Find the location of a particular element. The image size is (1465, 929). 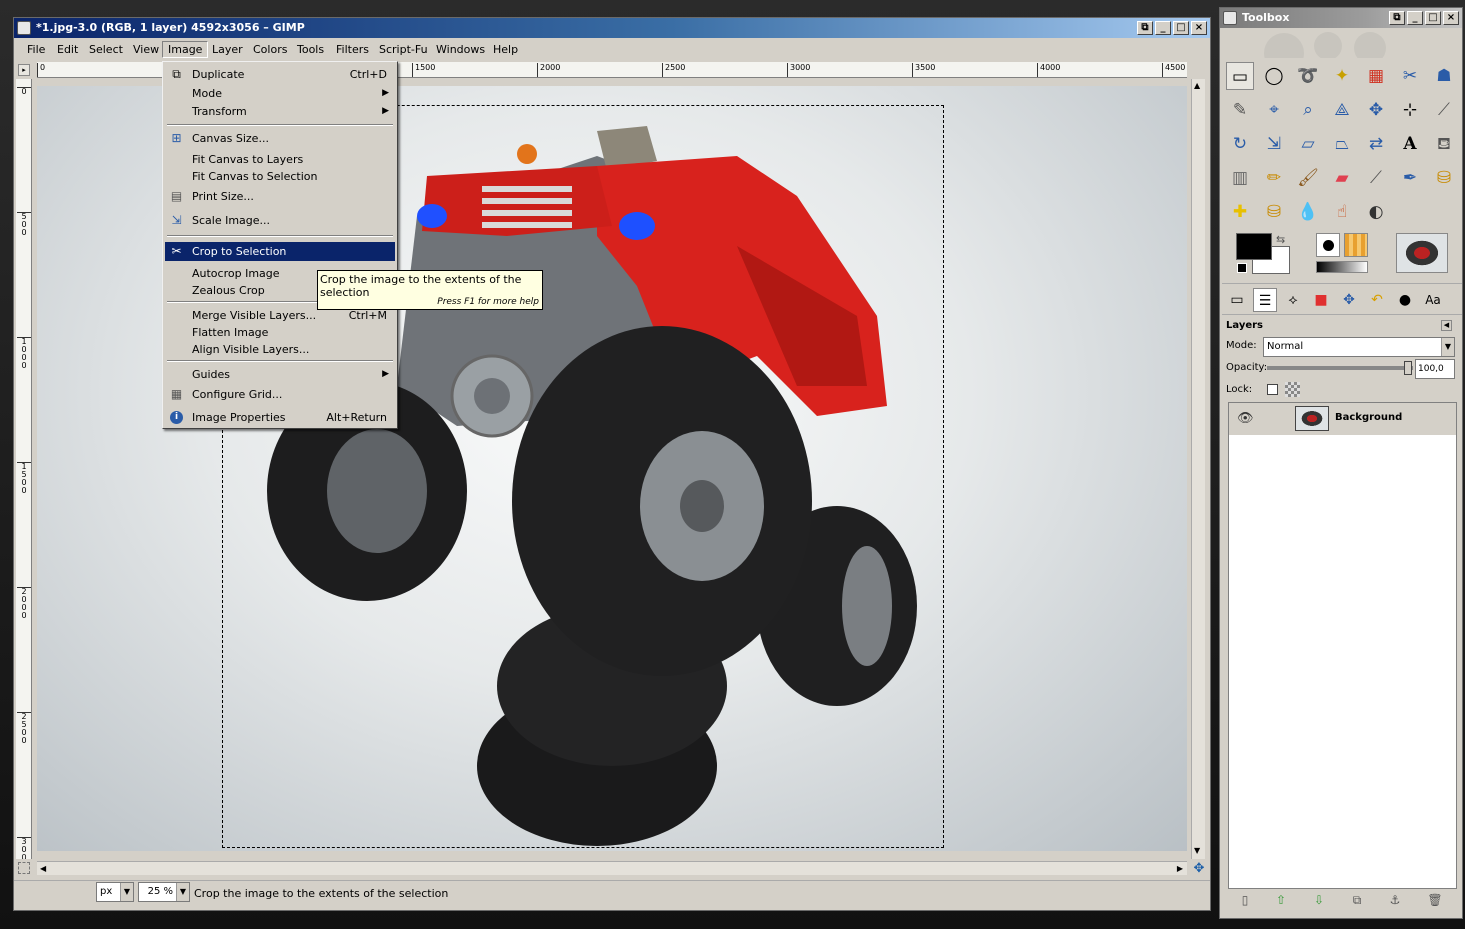

align-icon: ⊹ is located at coordinates (1410, 110).